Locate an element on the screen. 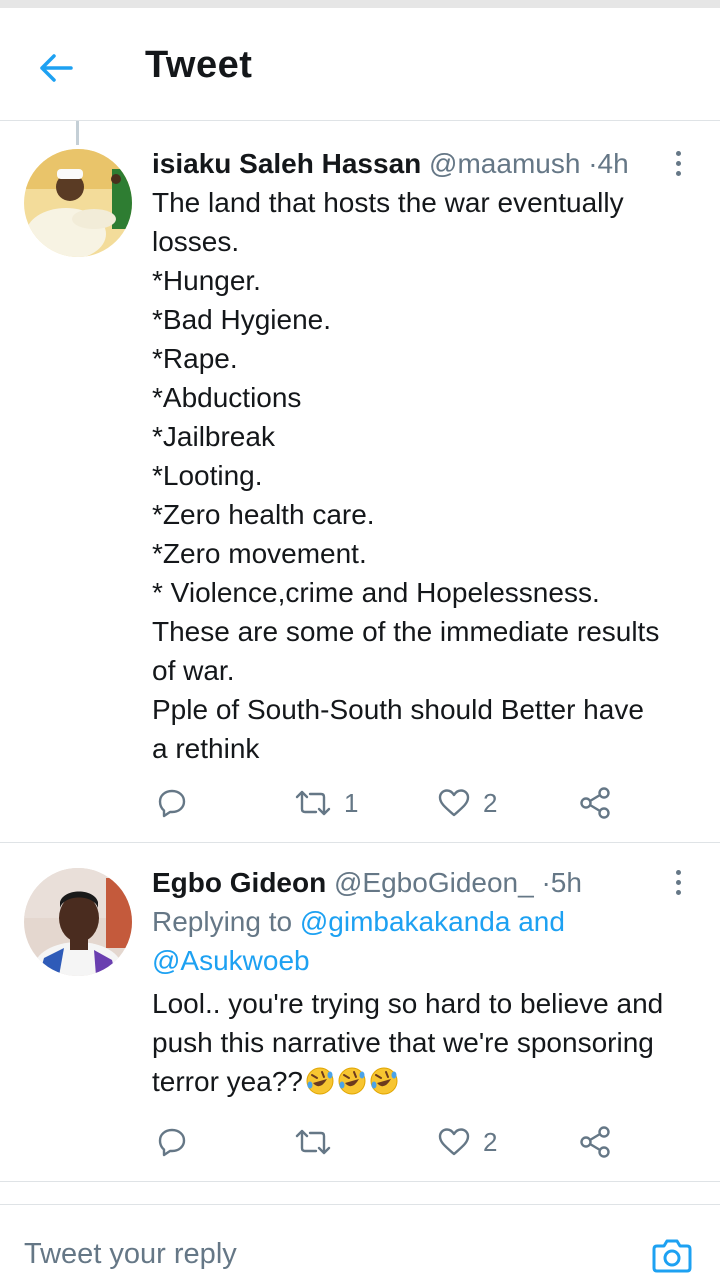 This screenshot has height=1285, width=720. status-bar is located at coordinates (360, 4).